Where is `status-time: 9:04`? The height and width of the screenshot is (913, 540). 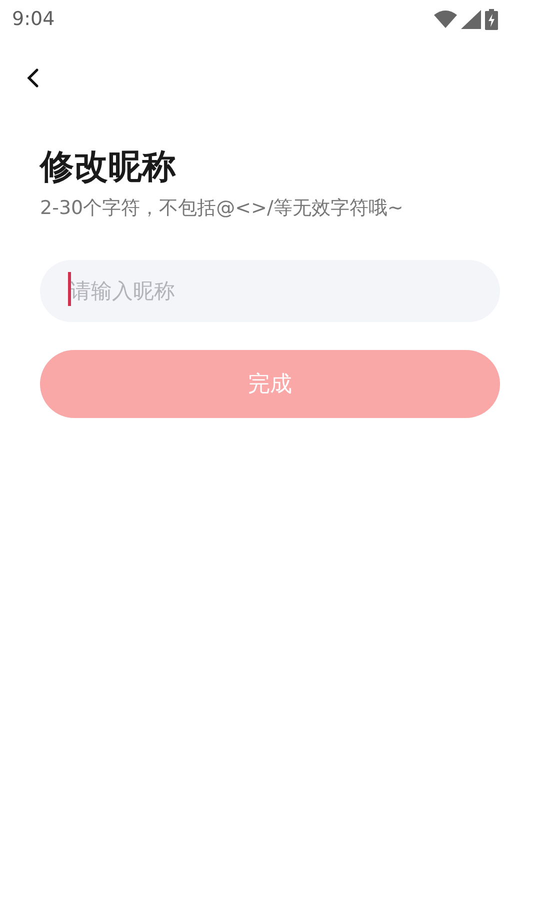 status-time: 9:04 is located at coordinates (33, 19).